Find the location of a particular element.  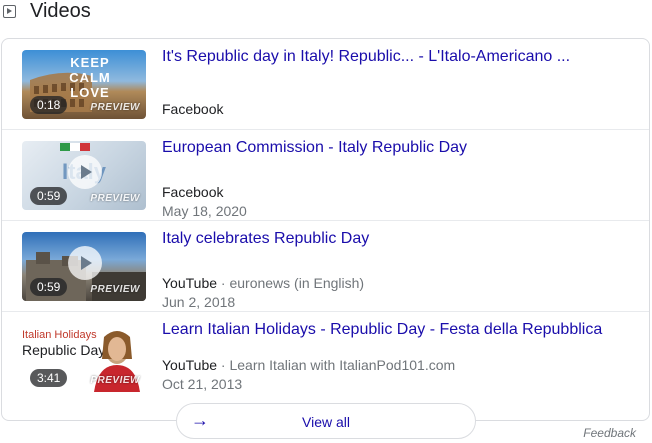

video-date: Oct 21, 2013 is located at coordinates (202, 384).